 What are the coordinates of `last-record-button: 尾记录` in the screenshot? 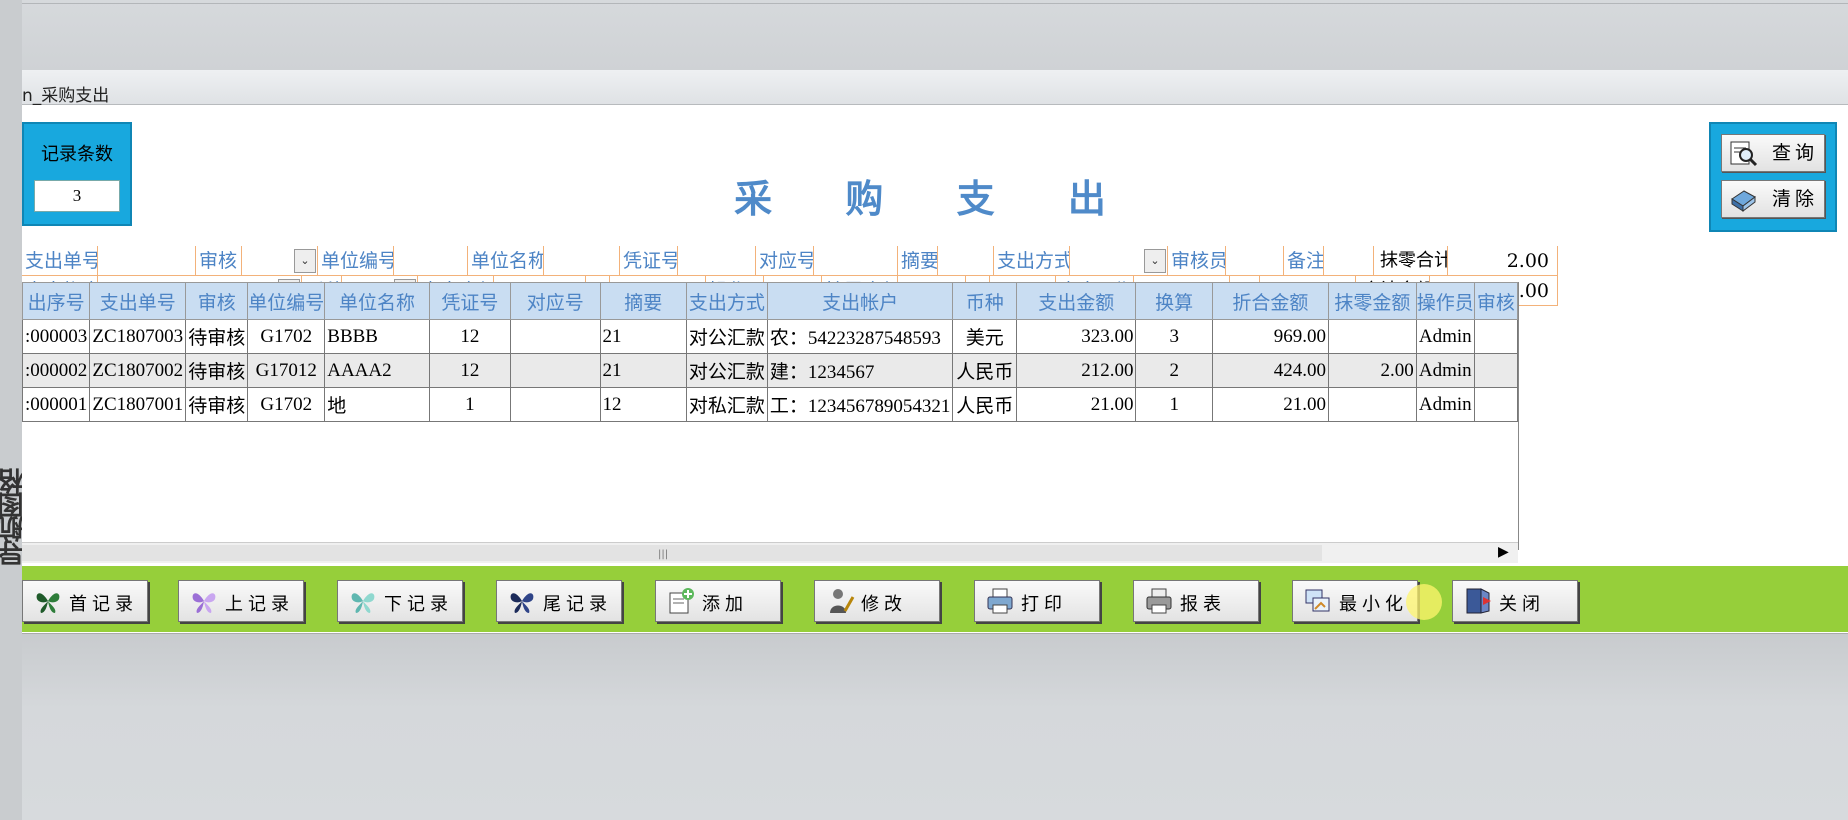 It's located at (559, 601).